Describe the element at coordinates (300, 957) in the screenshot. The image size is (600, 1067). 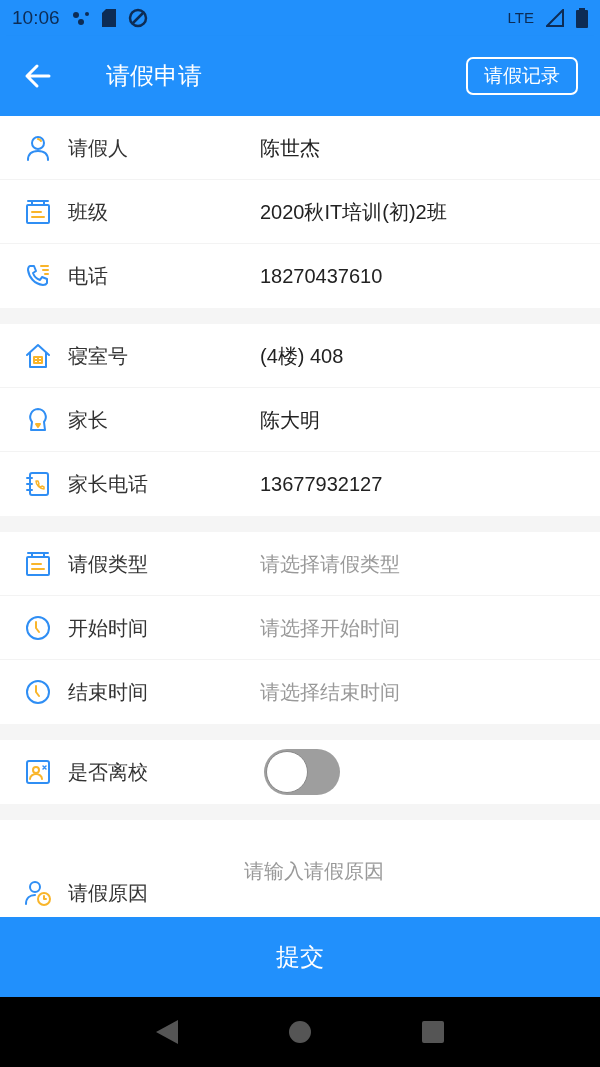
I see `submit-button: 提交` at that location.